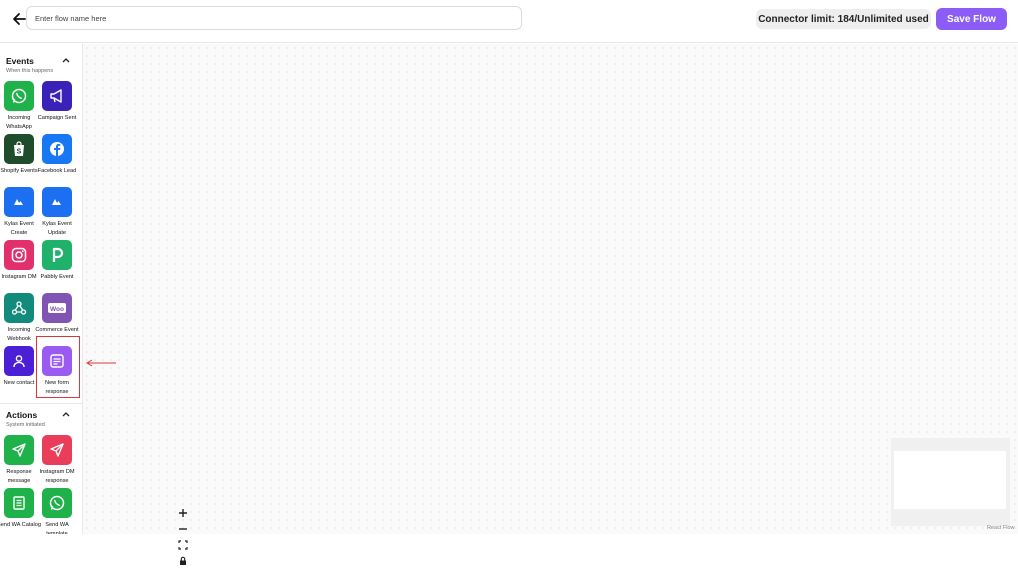 This screenshot has width=1018, height=569. I want to click on events-section-title: Events, so click(20, 61).